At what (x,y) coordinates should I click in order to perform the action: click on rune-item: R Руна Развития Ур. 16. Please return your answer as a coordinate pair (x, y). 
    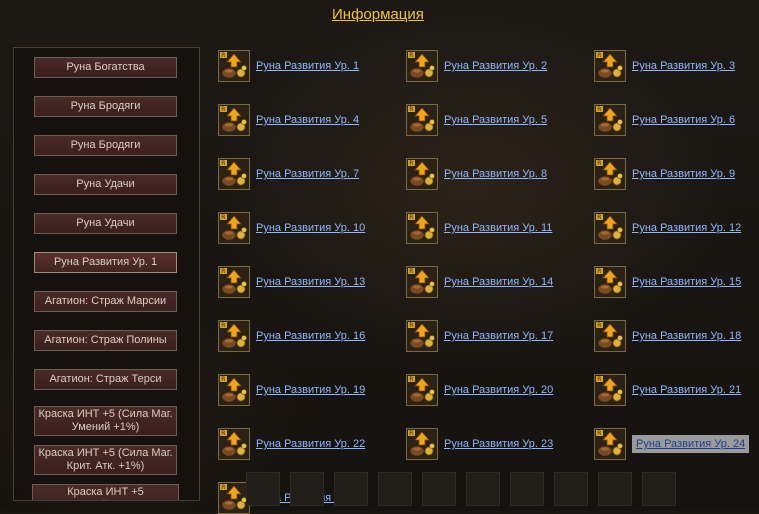
    Looking at the image, I should click on (291, 336).